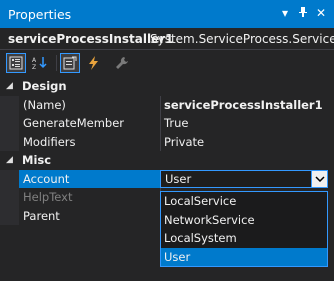  Describe the element at coordinates (303, 13) in the screenshot. I see `auto-hide-pin-icon` at that location.